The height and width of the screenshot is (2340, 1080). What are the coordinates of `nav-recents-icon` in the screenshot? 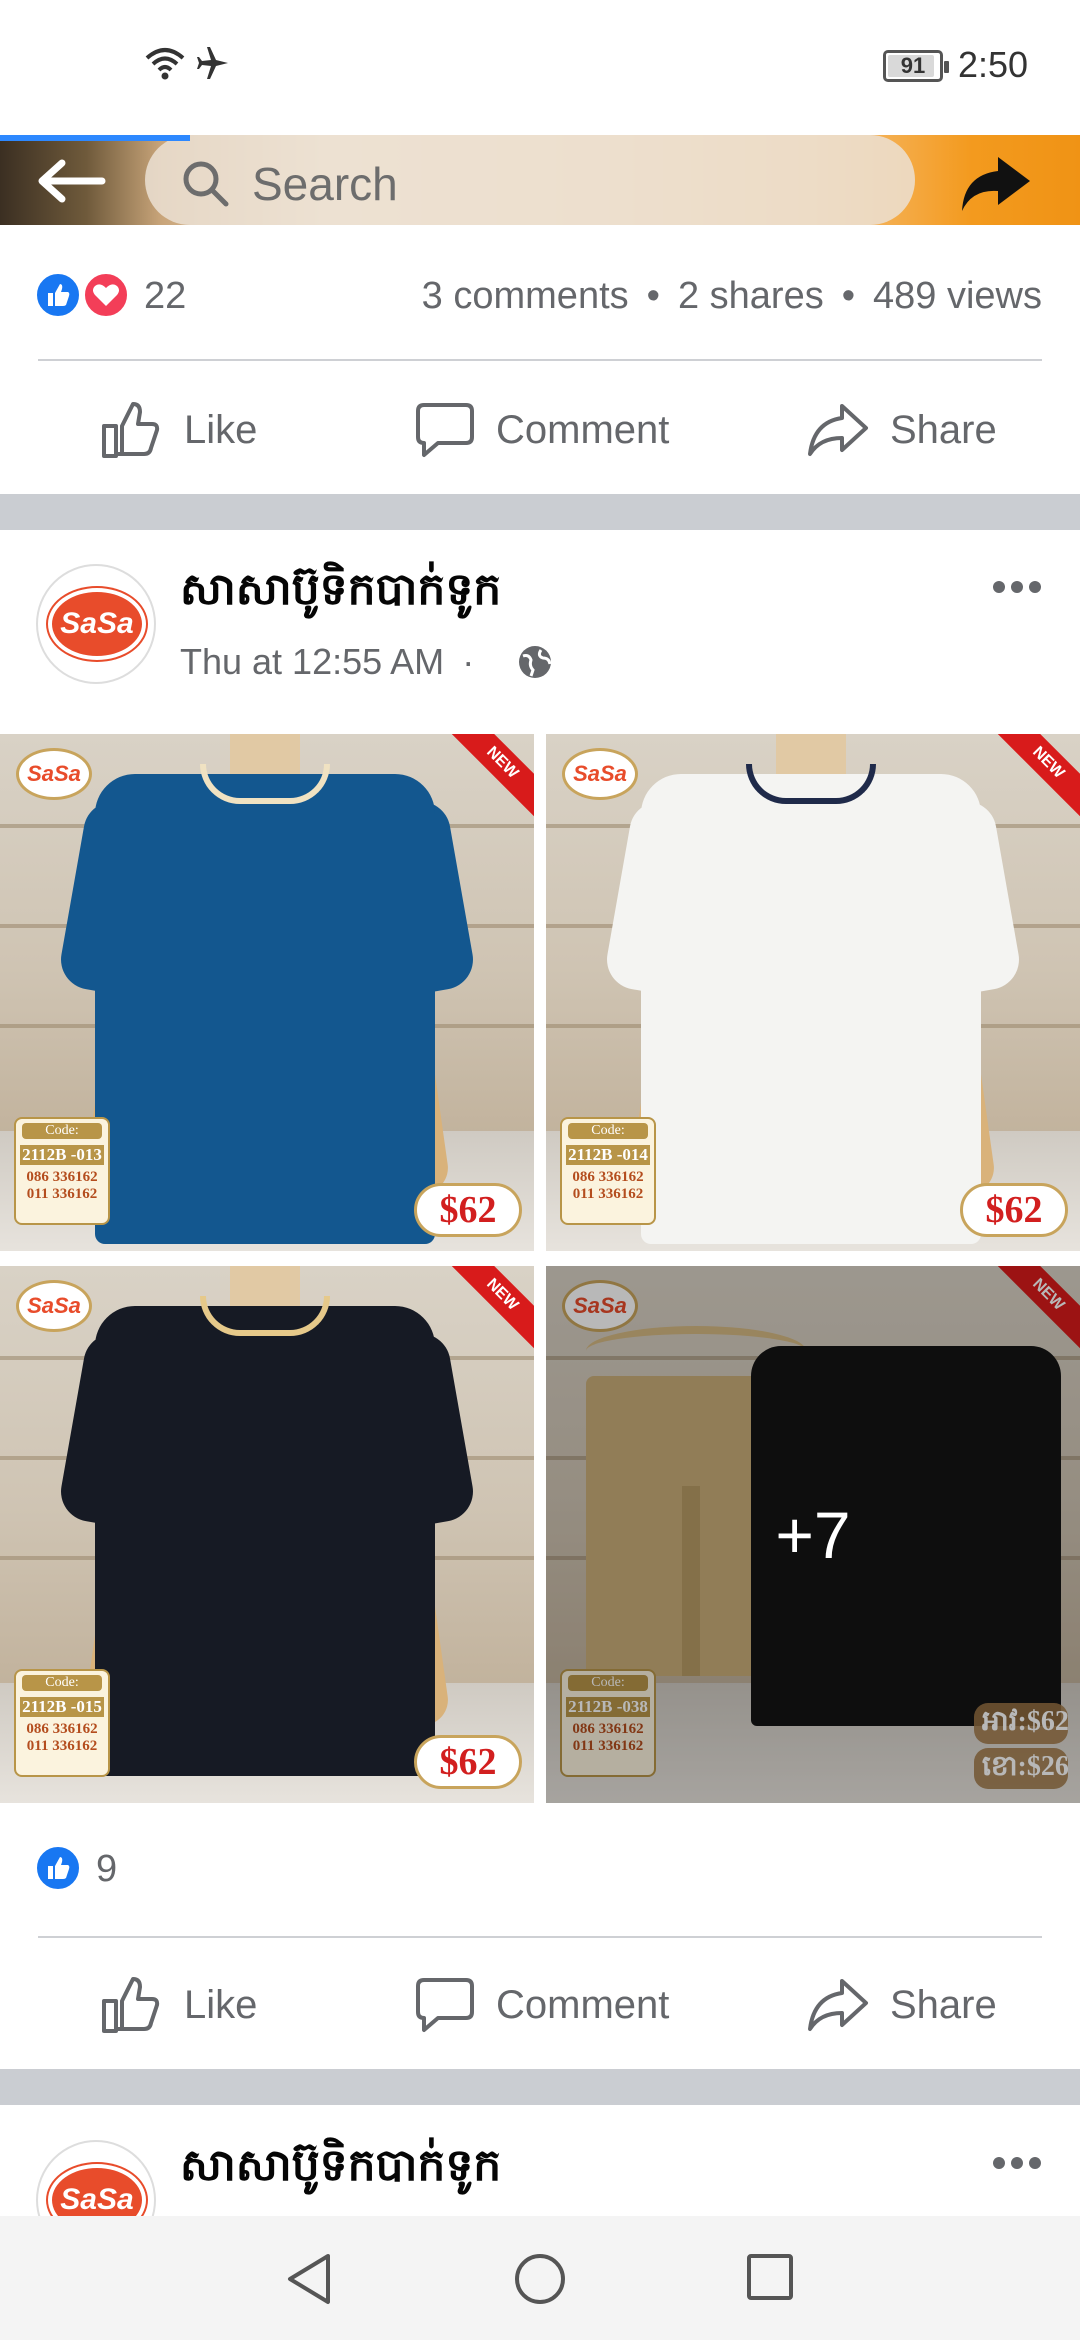 It's located at (770, 2279).